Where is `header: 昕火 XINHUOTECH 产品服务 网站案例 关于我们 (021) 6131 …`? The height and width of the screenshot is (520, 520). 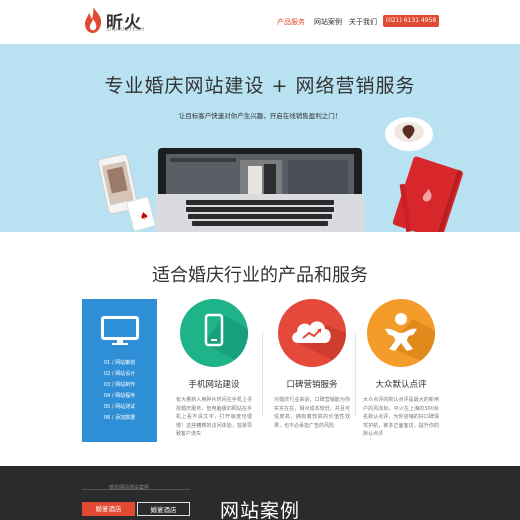
header: 昕火 XINHUOTECH 产品服务 网站案例 关于我们 (021) 6131 … is located at coordinates (260, 22).